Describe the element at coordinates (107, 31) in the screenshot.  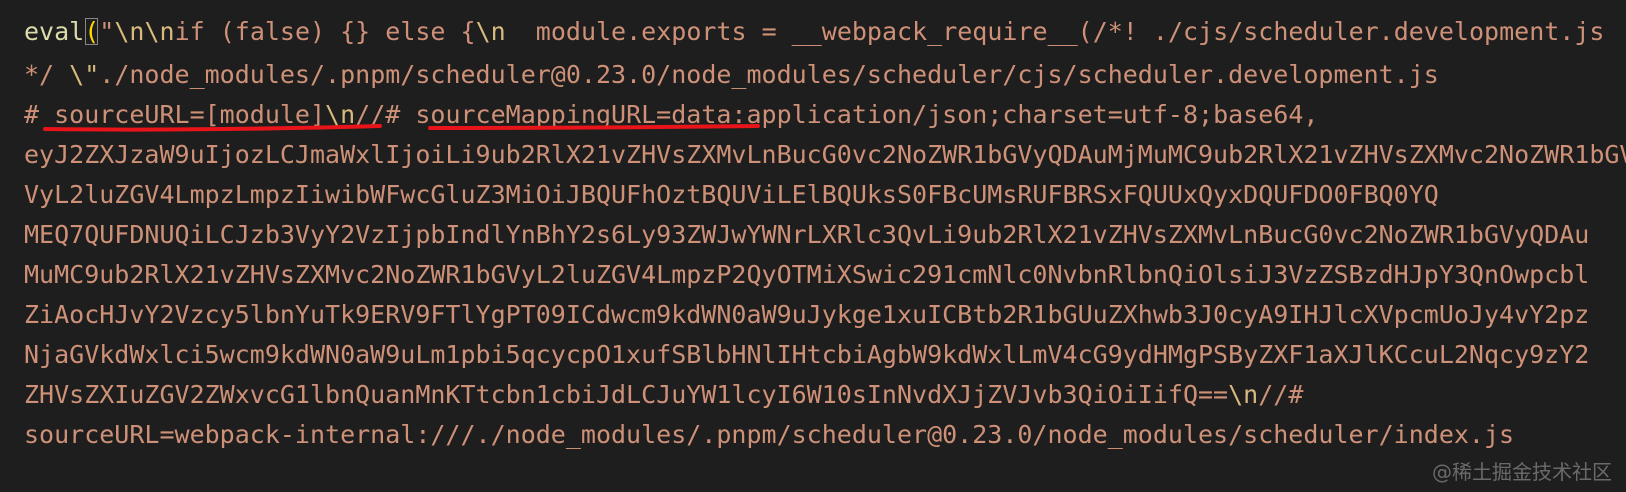
I see `string-quote: "` at that location.